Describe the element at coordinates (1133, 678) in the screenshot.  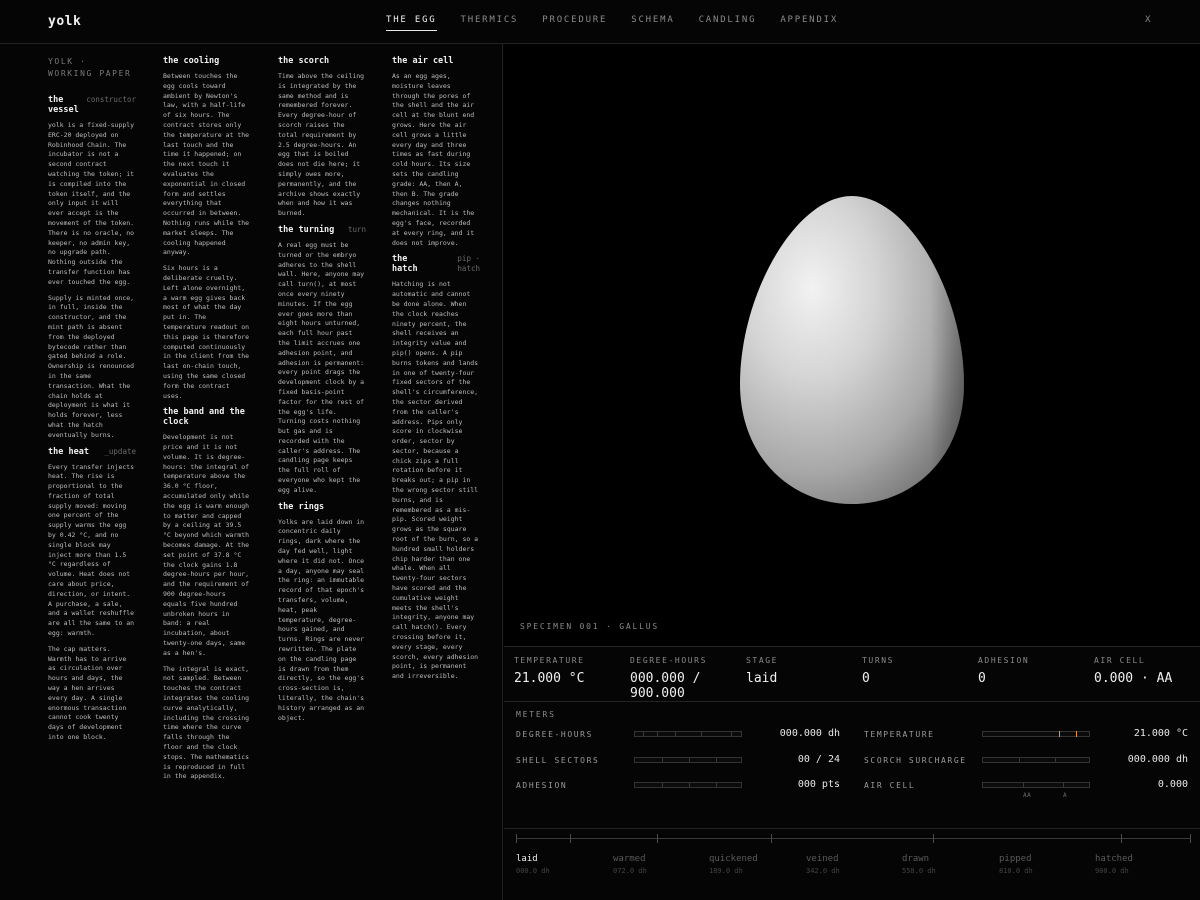
I see `readout-value: 0.000 · AA` at that location.